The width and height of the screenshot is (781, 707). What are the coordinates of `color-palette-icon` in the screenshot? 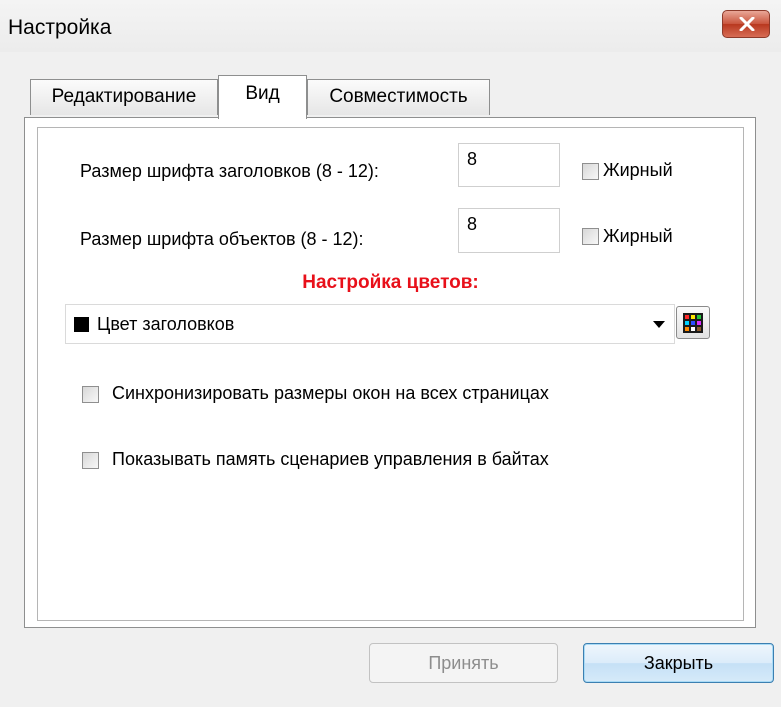 It's located at (693, 323).